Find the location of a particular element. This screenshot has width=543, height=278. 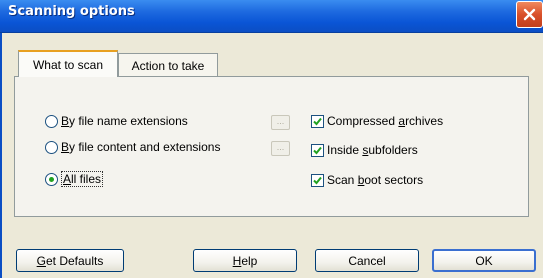

cancel-button: Cancel is located at coordinates (367, 260).